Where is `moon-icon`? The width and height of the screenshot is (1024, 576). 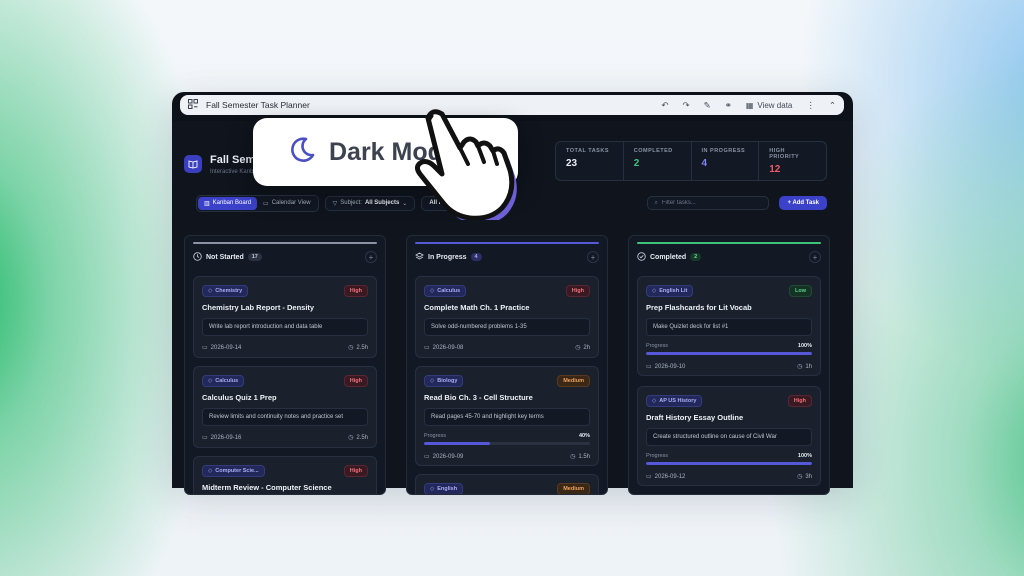 moon-icon is located at coordinates (302, 152).